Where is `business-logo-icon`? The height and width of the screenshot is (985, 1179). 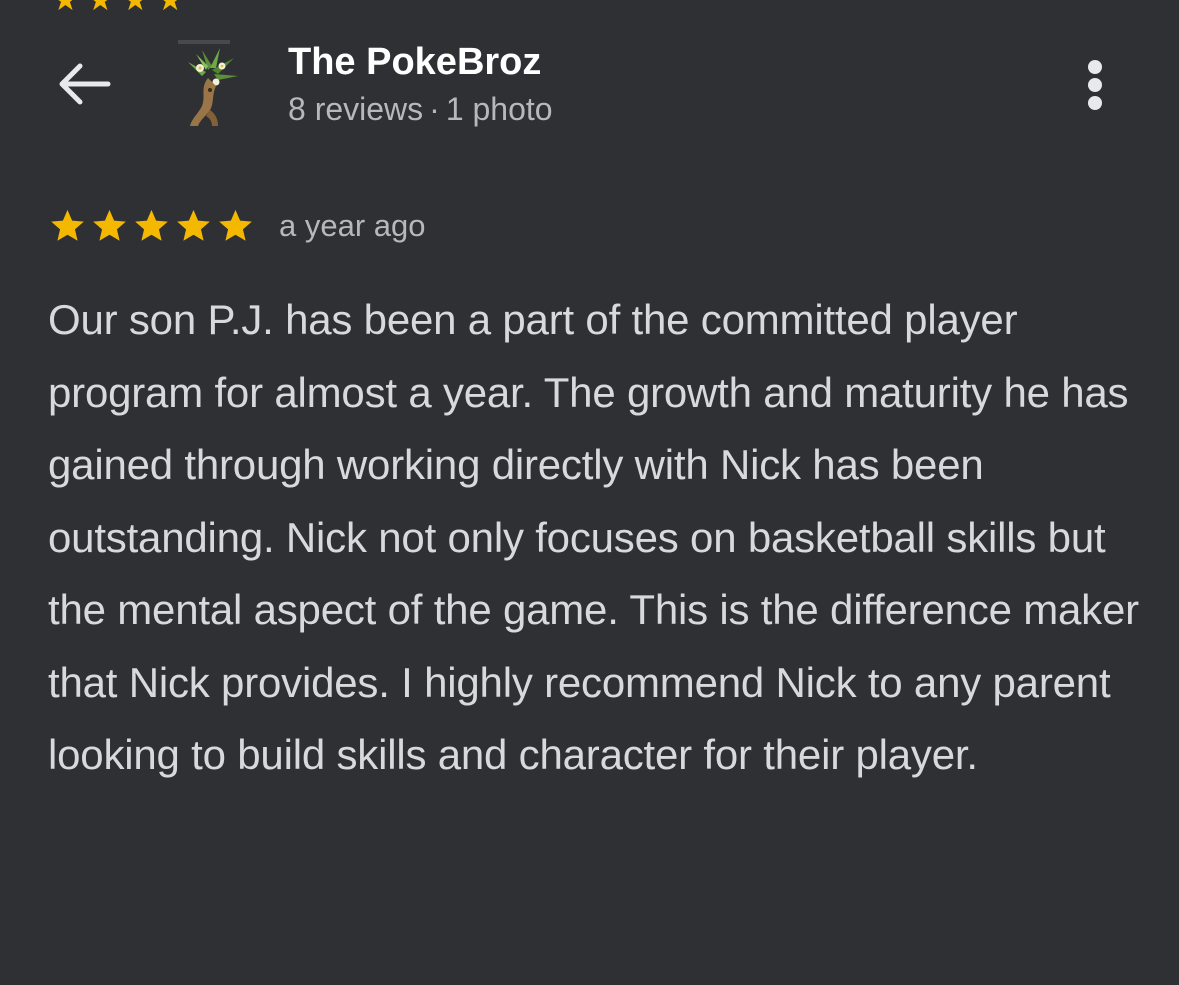 business-logo-icon is located at coordinates (208, 83).